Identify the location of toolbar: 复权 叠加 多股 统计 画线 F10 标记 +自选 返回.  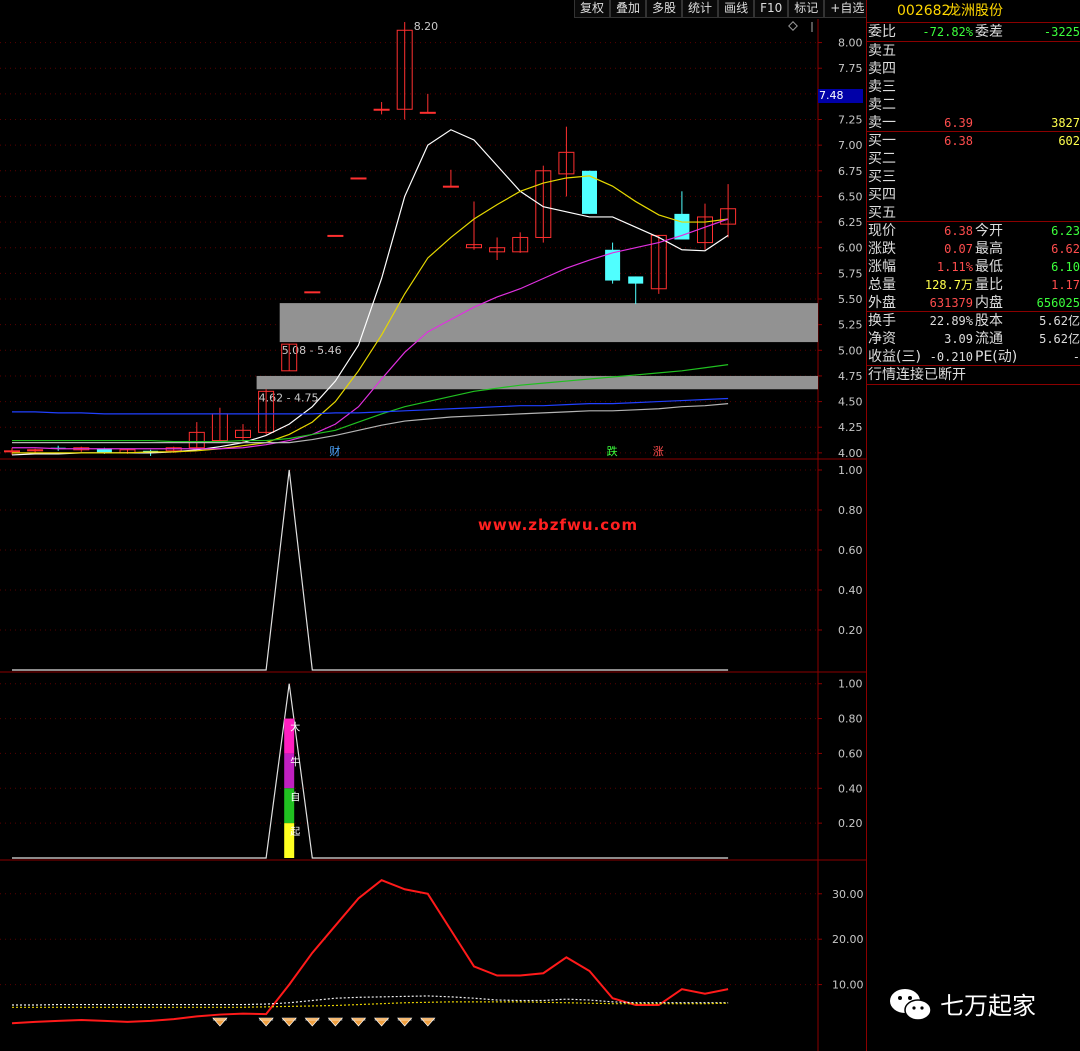
(740, 9).